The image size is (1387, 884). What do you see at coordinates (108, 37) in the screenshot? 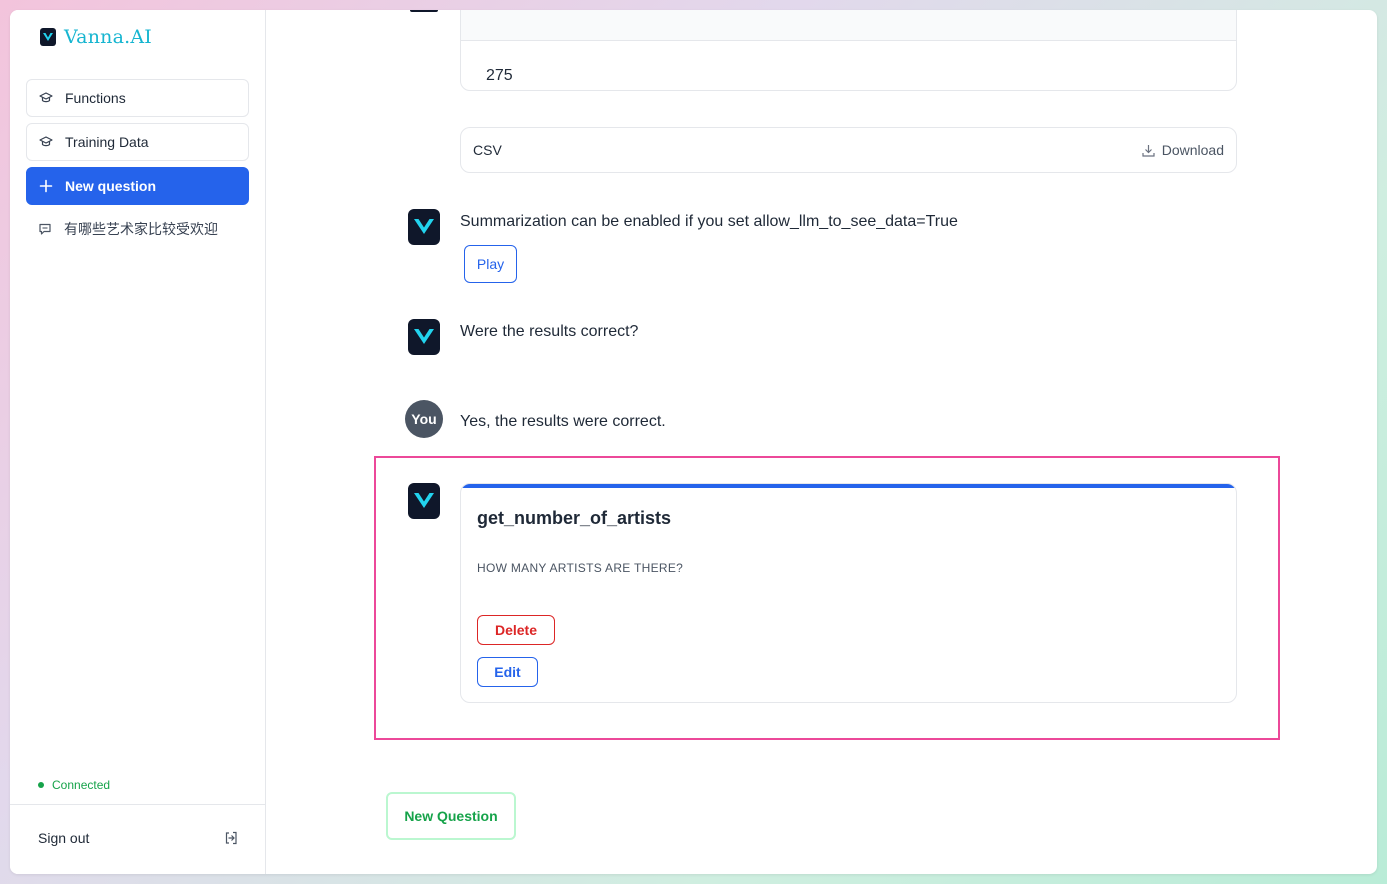
I see `brand-name: Vanna.AI` at bounding box center [108, 37].